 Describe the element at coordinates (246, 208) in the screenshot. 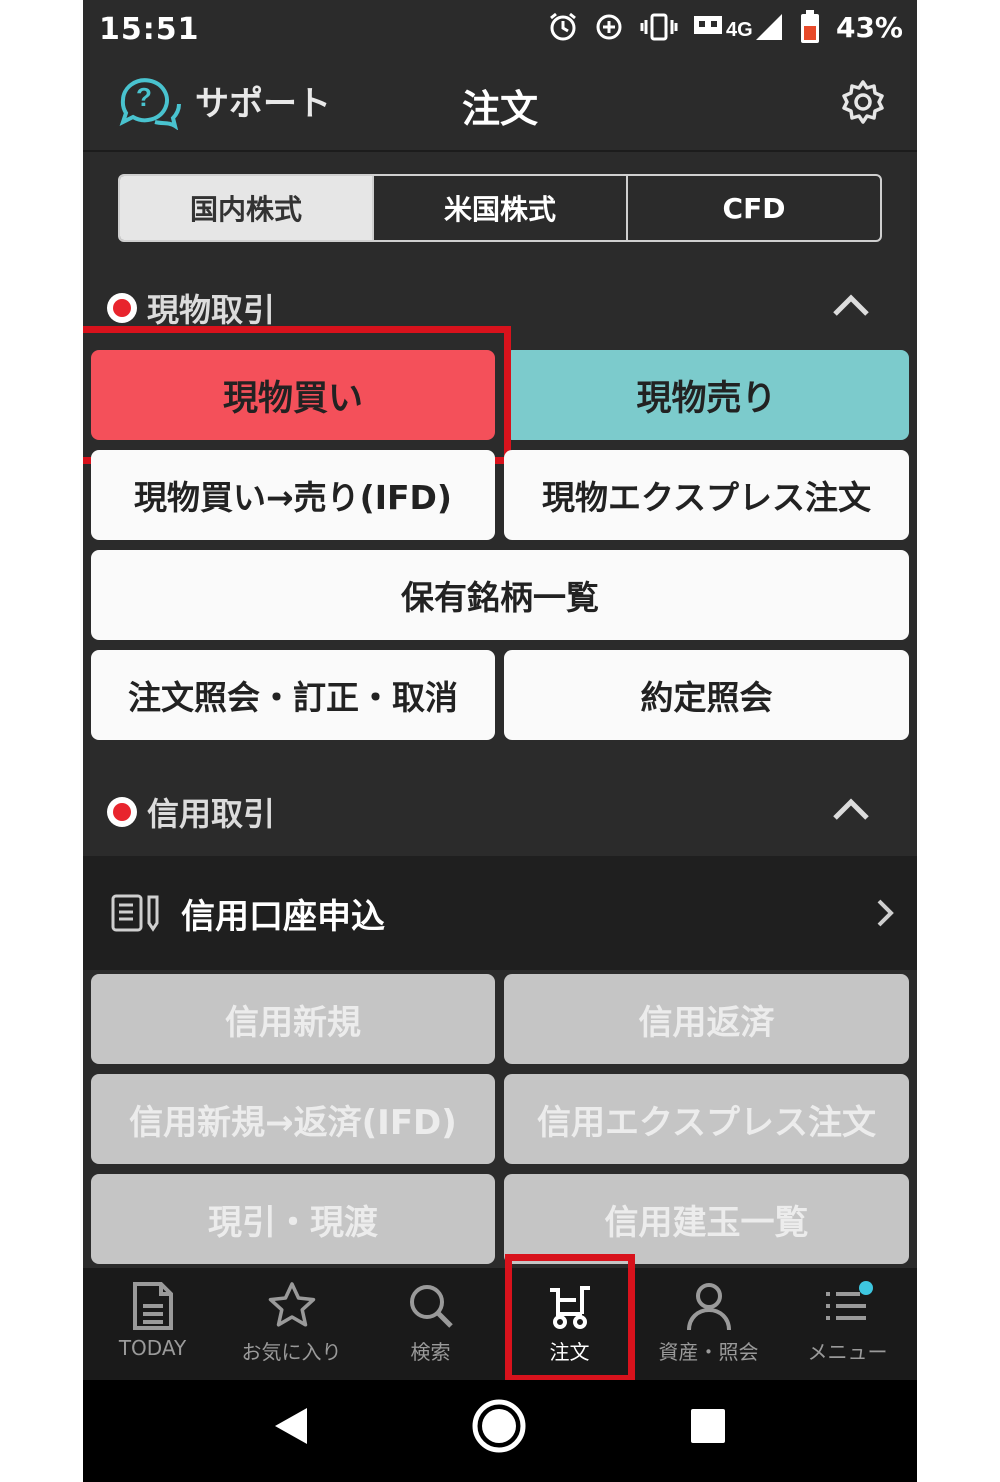

I see `segment-domestic-stocks: 国内株式` at that location.